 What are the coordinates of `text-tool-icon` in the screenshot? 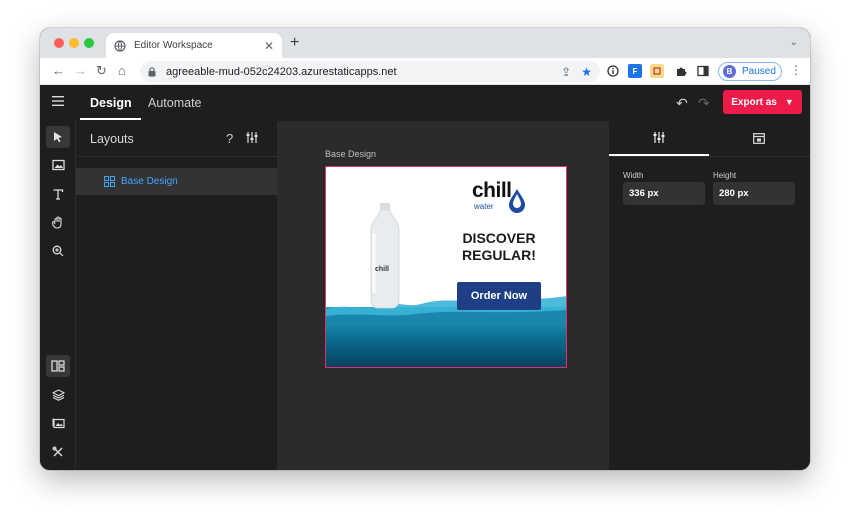 It's located at (58, 194).